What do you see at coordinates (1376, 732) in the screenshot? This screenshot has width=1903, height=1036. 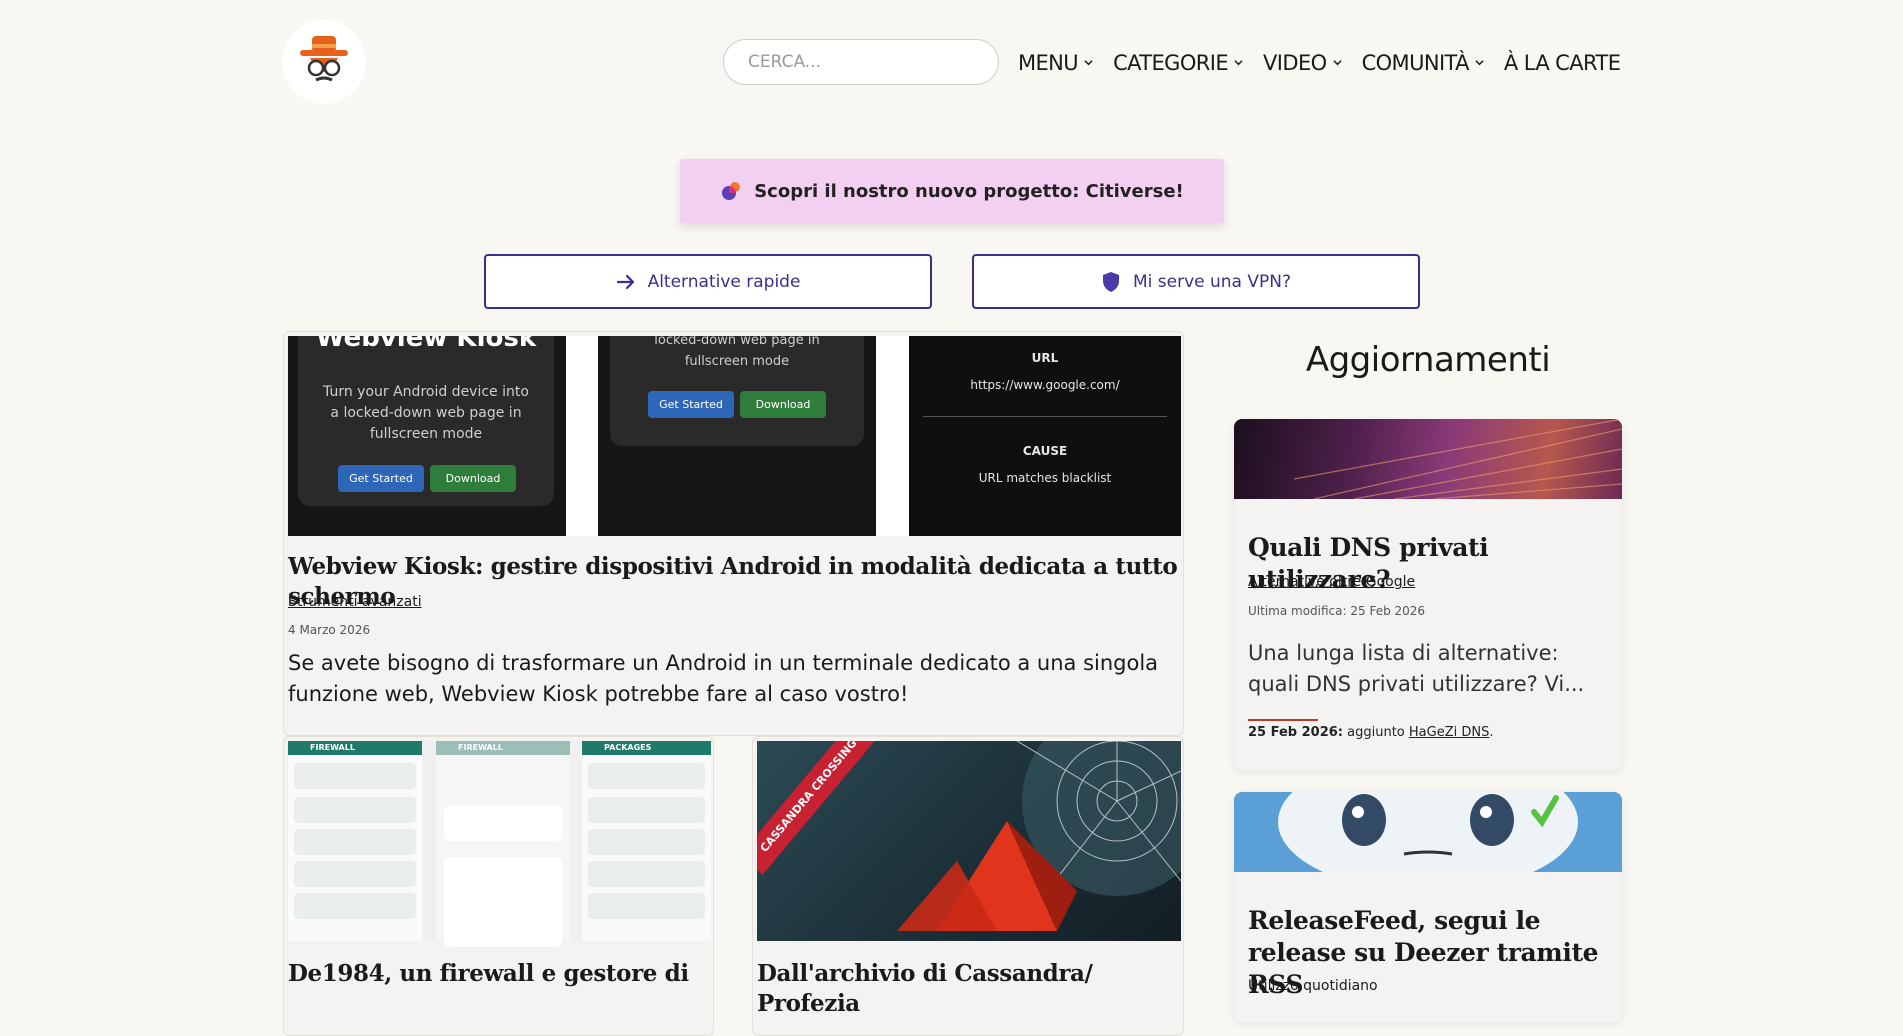 I see `dns-update-text: aggiunto` at bounding box center [1376, 732].